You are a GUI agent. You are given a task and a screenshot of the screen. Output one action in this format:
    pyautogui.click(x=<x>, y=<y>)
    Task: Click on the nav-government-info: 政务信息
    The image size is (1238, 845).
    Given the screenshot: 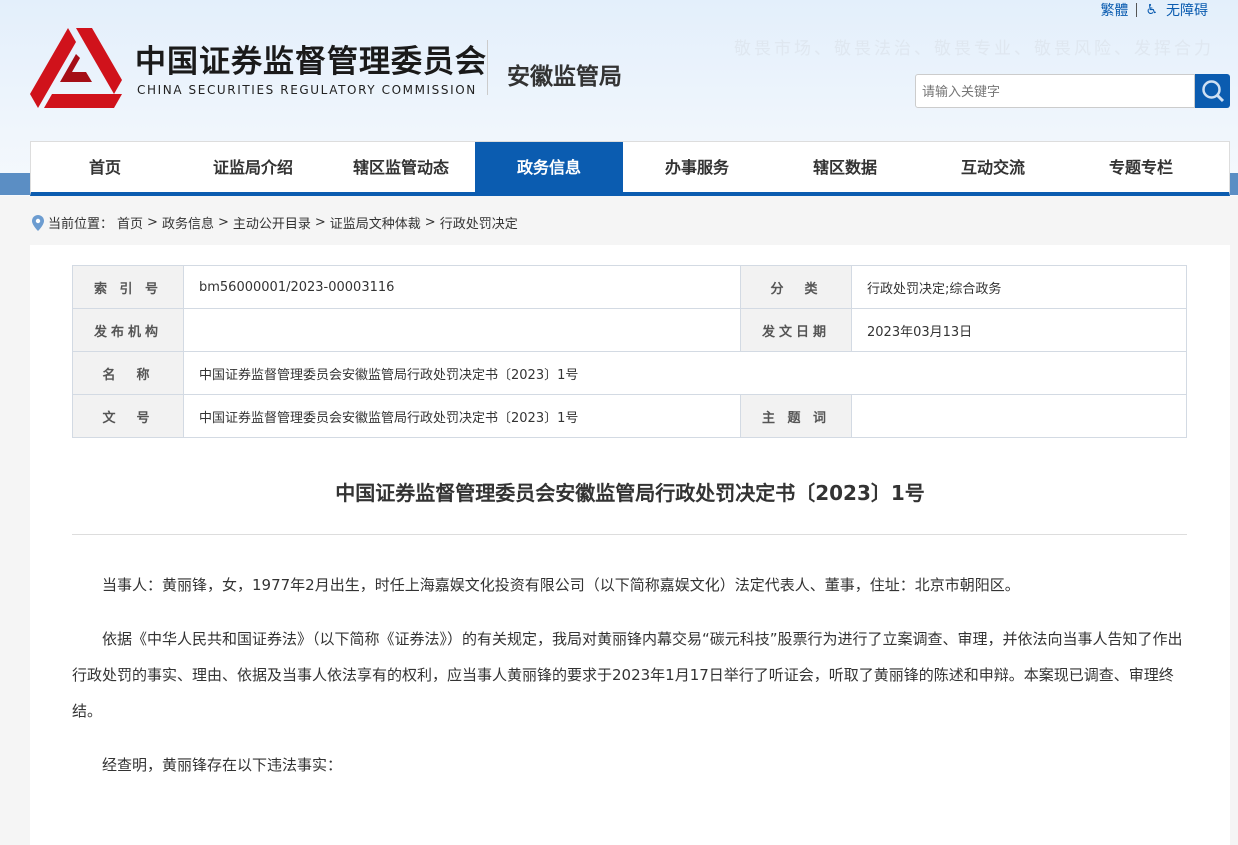 What is the action you would take?
    pyautogui.click(x=549, y=167)
    